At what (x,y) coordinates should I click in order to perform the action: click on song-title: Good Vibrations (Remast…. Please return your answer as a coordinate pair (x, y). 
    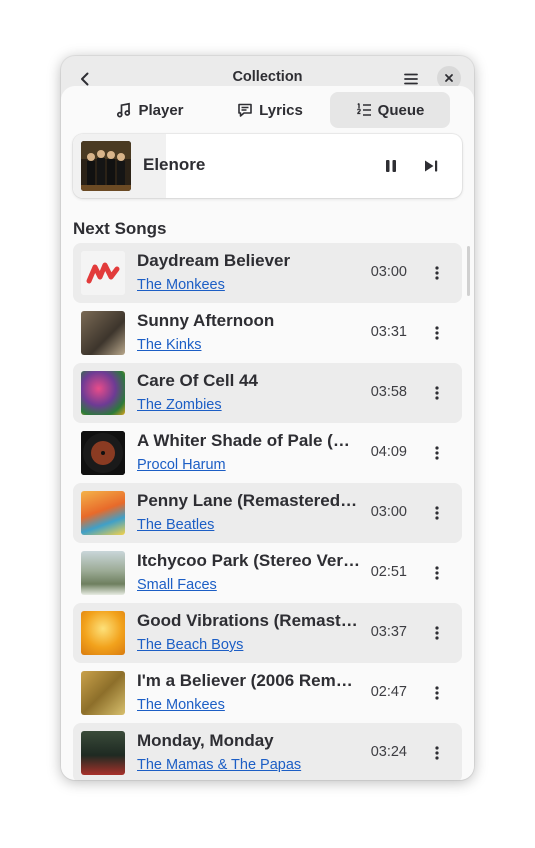
    Looking at the image, I should click on (247, 620).